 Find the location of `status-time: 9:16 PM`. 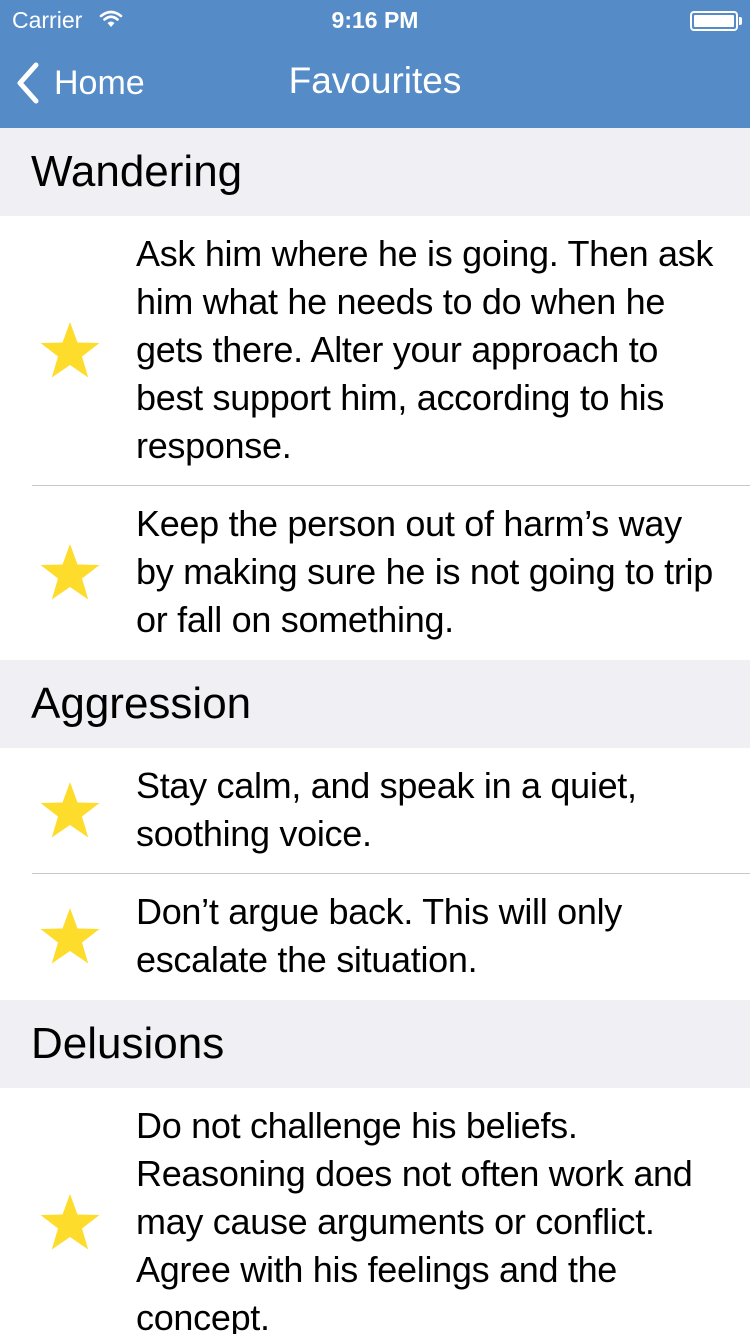

status-time: 9:16 PM is located at coordinates (375, 20).